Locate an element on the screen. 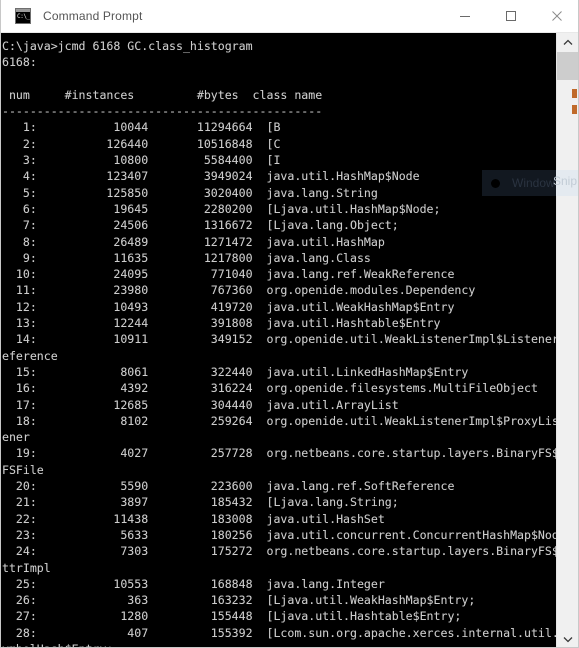  chevron-up-icon is located at coordinates (568, 42).